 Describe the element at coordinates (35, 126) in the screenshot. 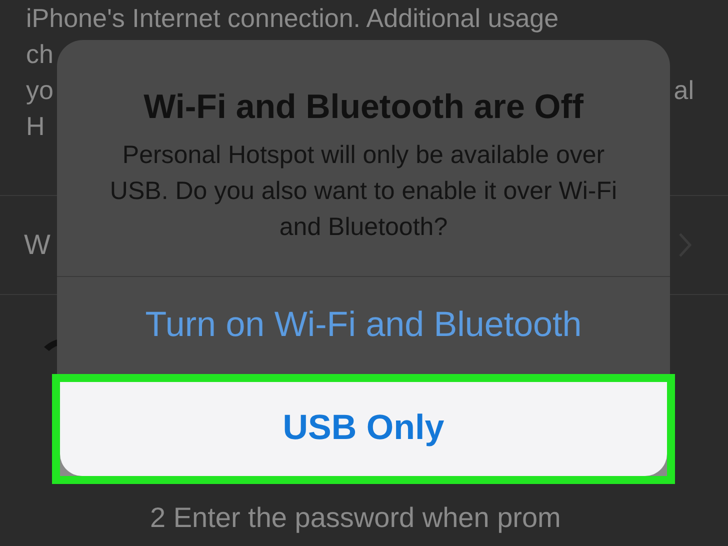

I see `paragraph-text: H` at that location.